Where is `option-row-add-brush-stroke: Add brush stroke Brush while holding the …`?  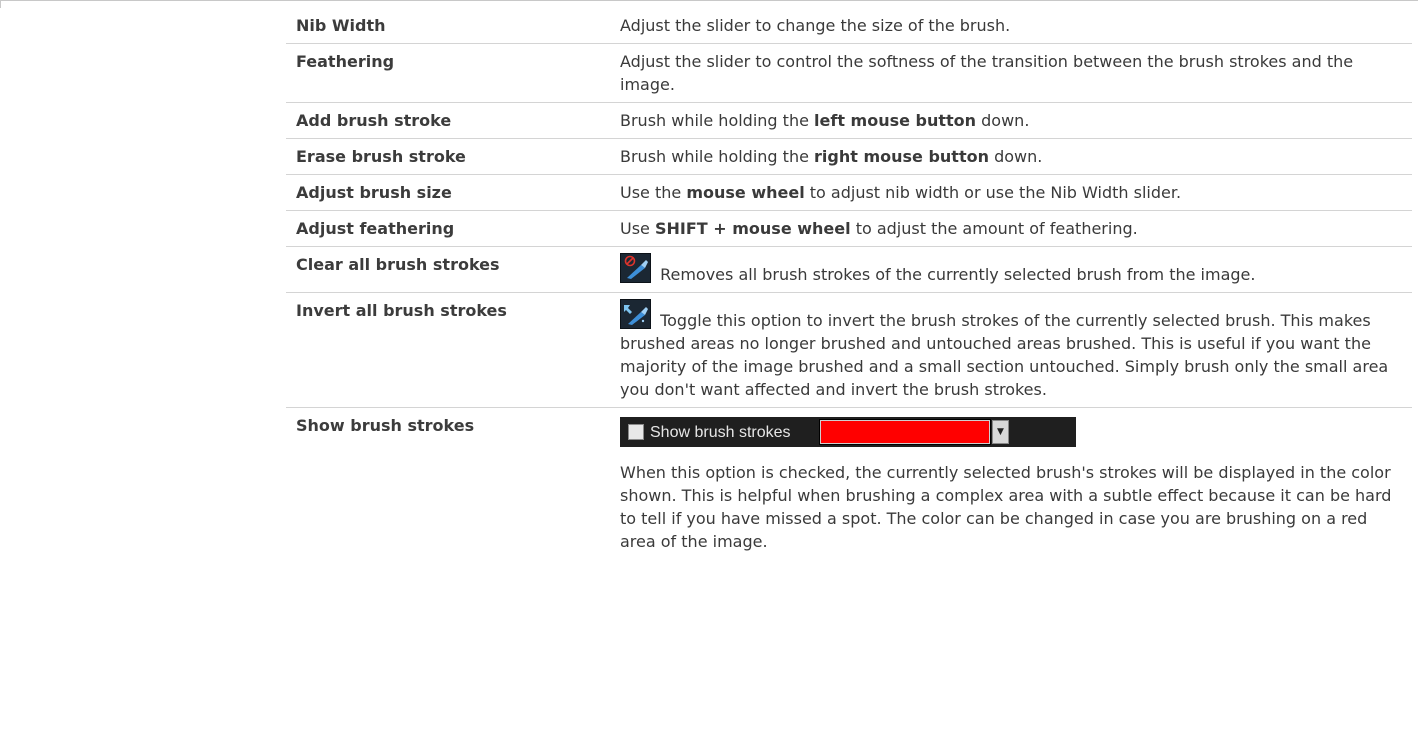 option-row-add-brush-stroke: Add brush stroke Brush while holding the … is located at coordinates (849, 120).